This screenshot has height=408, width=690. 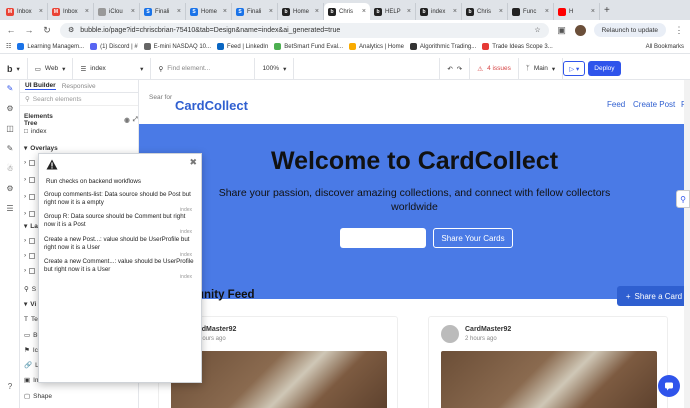 I want to click on post-card: CardMaster92 2 hours ago, so click(x=548, y=362).